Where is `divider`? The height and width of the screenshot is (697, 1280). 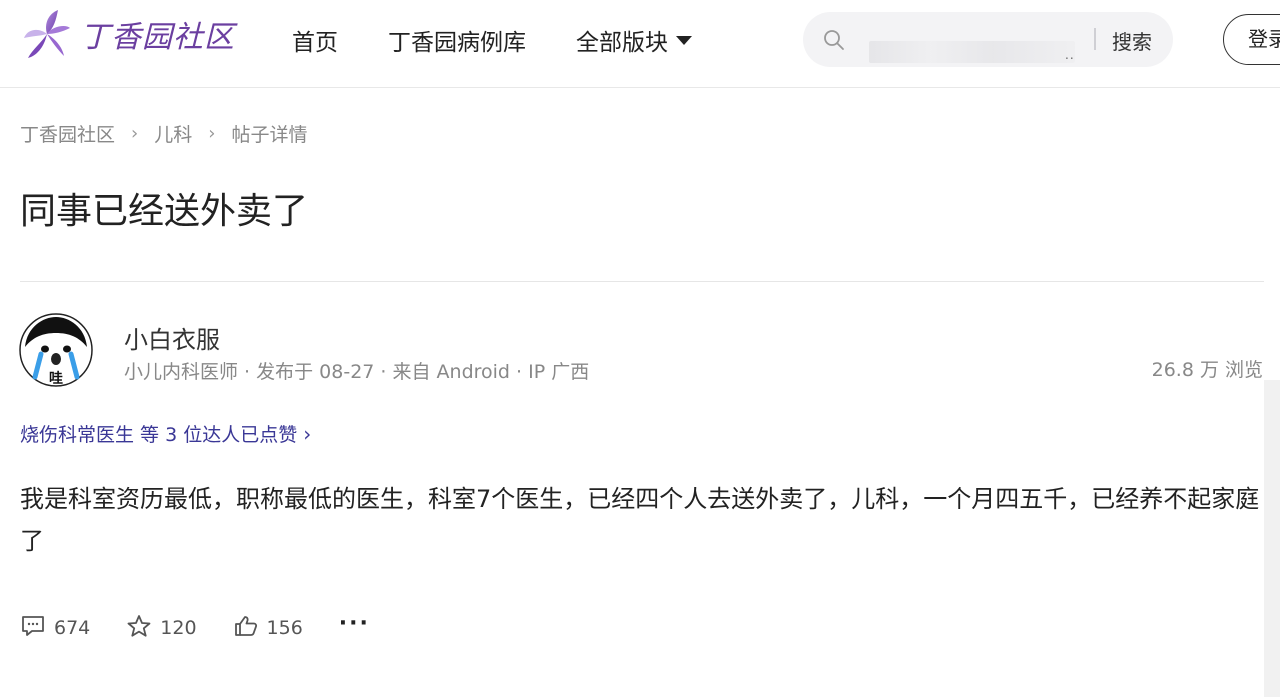
divider is located at coordinates (642, 281).